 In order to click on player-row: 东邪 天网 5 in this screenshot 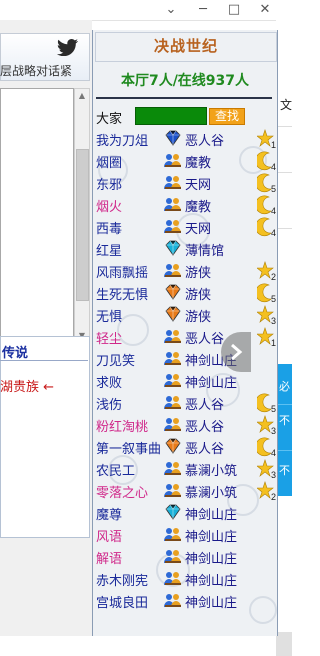, I will do `click(185, 183)`.